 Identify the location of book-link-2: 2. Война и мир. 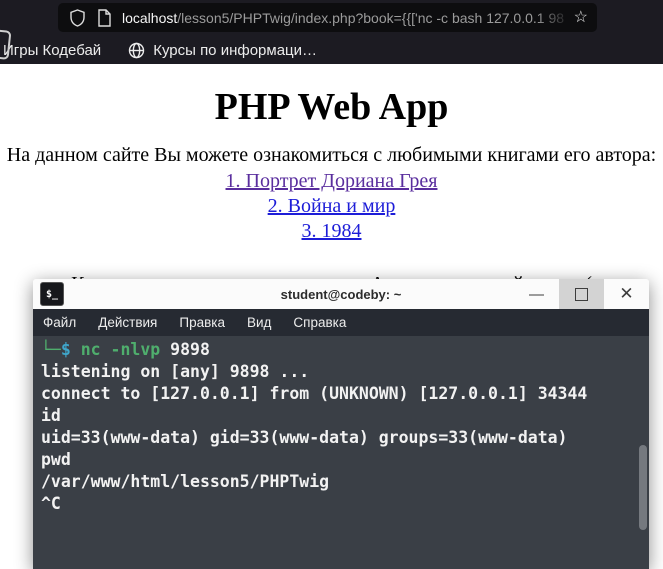
(331, 206).